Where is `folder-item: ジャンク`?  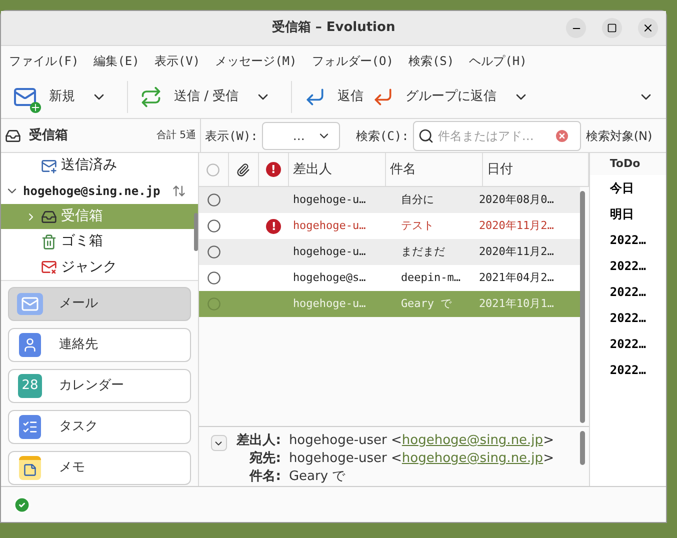
folder-item: ジャンク is located at coordinates (99, 267).